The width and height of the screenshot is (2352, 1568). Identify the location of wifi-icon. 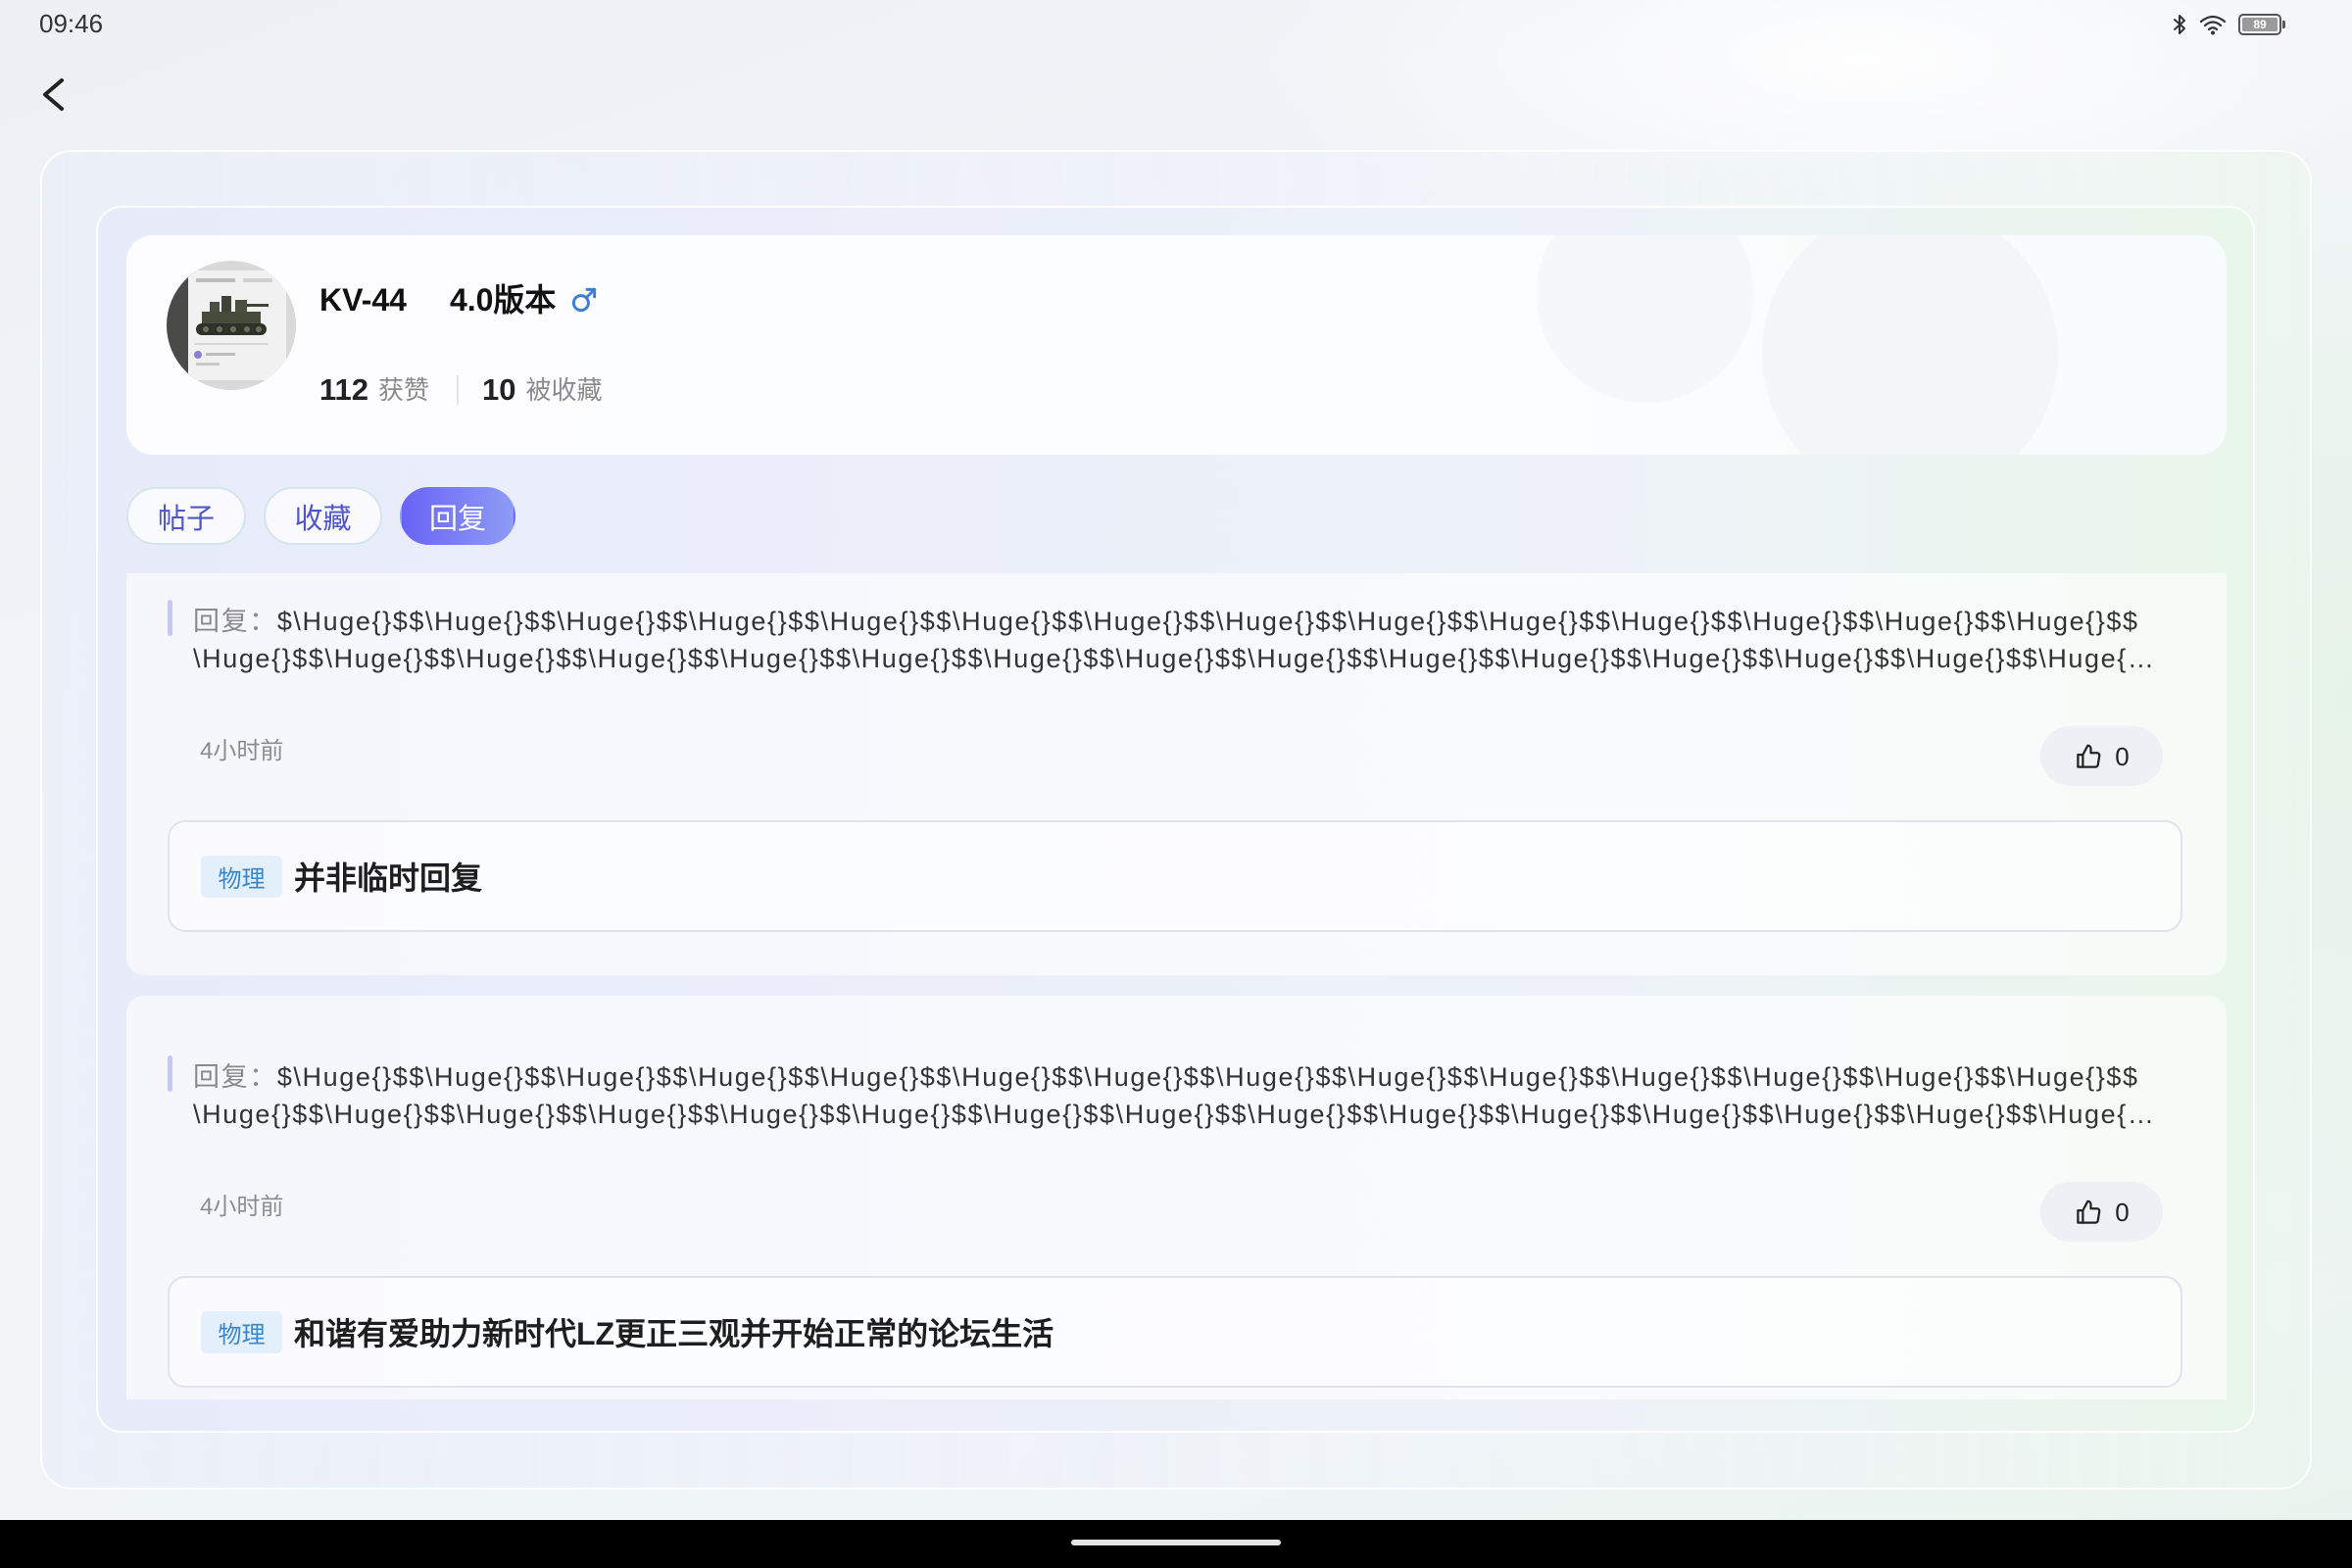
(2213, 25).